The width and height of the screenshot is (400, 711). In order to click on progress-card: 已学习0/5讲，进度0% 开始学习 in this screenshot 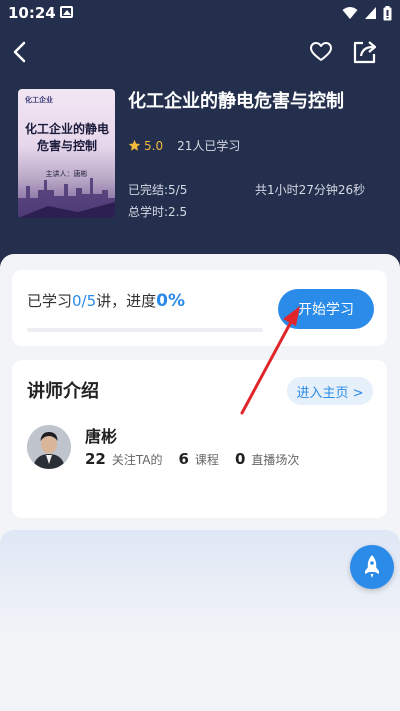, I will do `click(199, 308)`.